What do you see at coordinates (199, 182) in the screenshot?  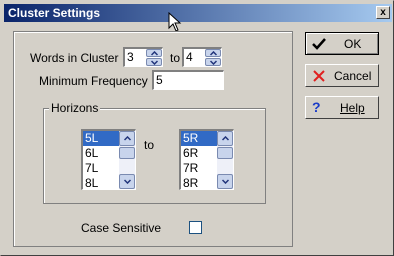 I see `right-horizon-item: 8R` at bounding box center [199, 182].